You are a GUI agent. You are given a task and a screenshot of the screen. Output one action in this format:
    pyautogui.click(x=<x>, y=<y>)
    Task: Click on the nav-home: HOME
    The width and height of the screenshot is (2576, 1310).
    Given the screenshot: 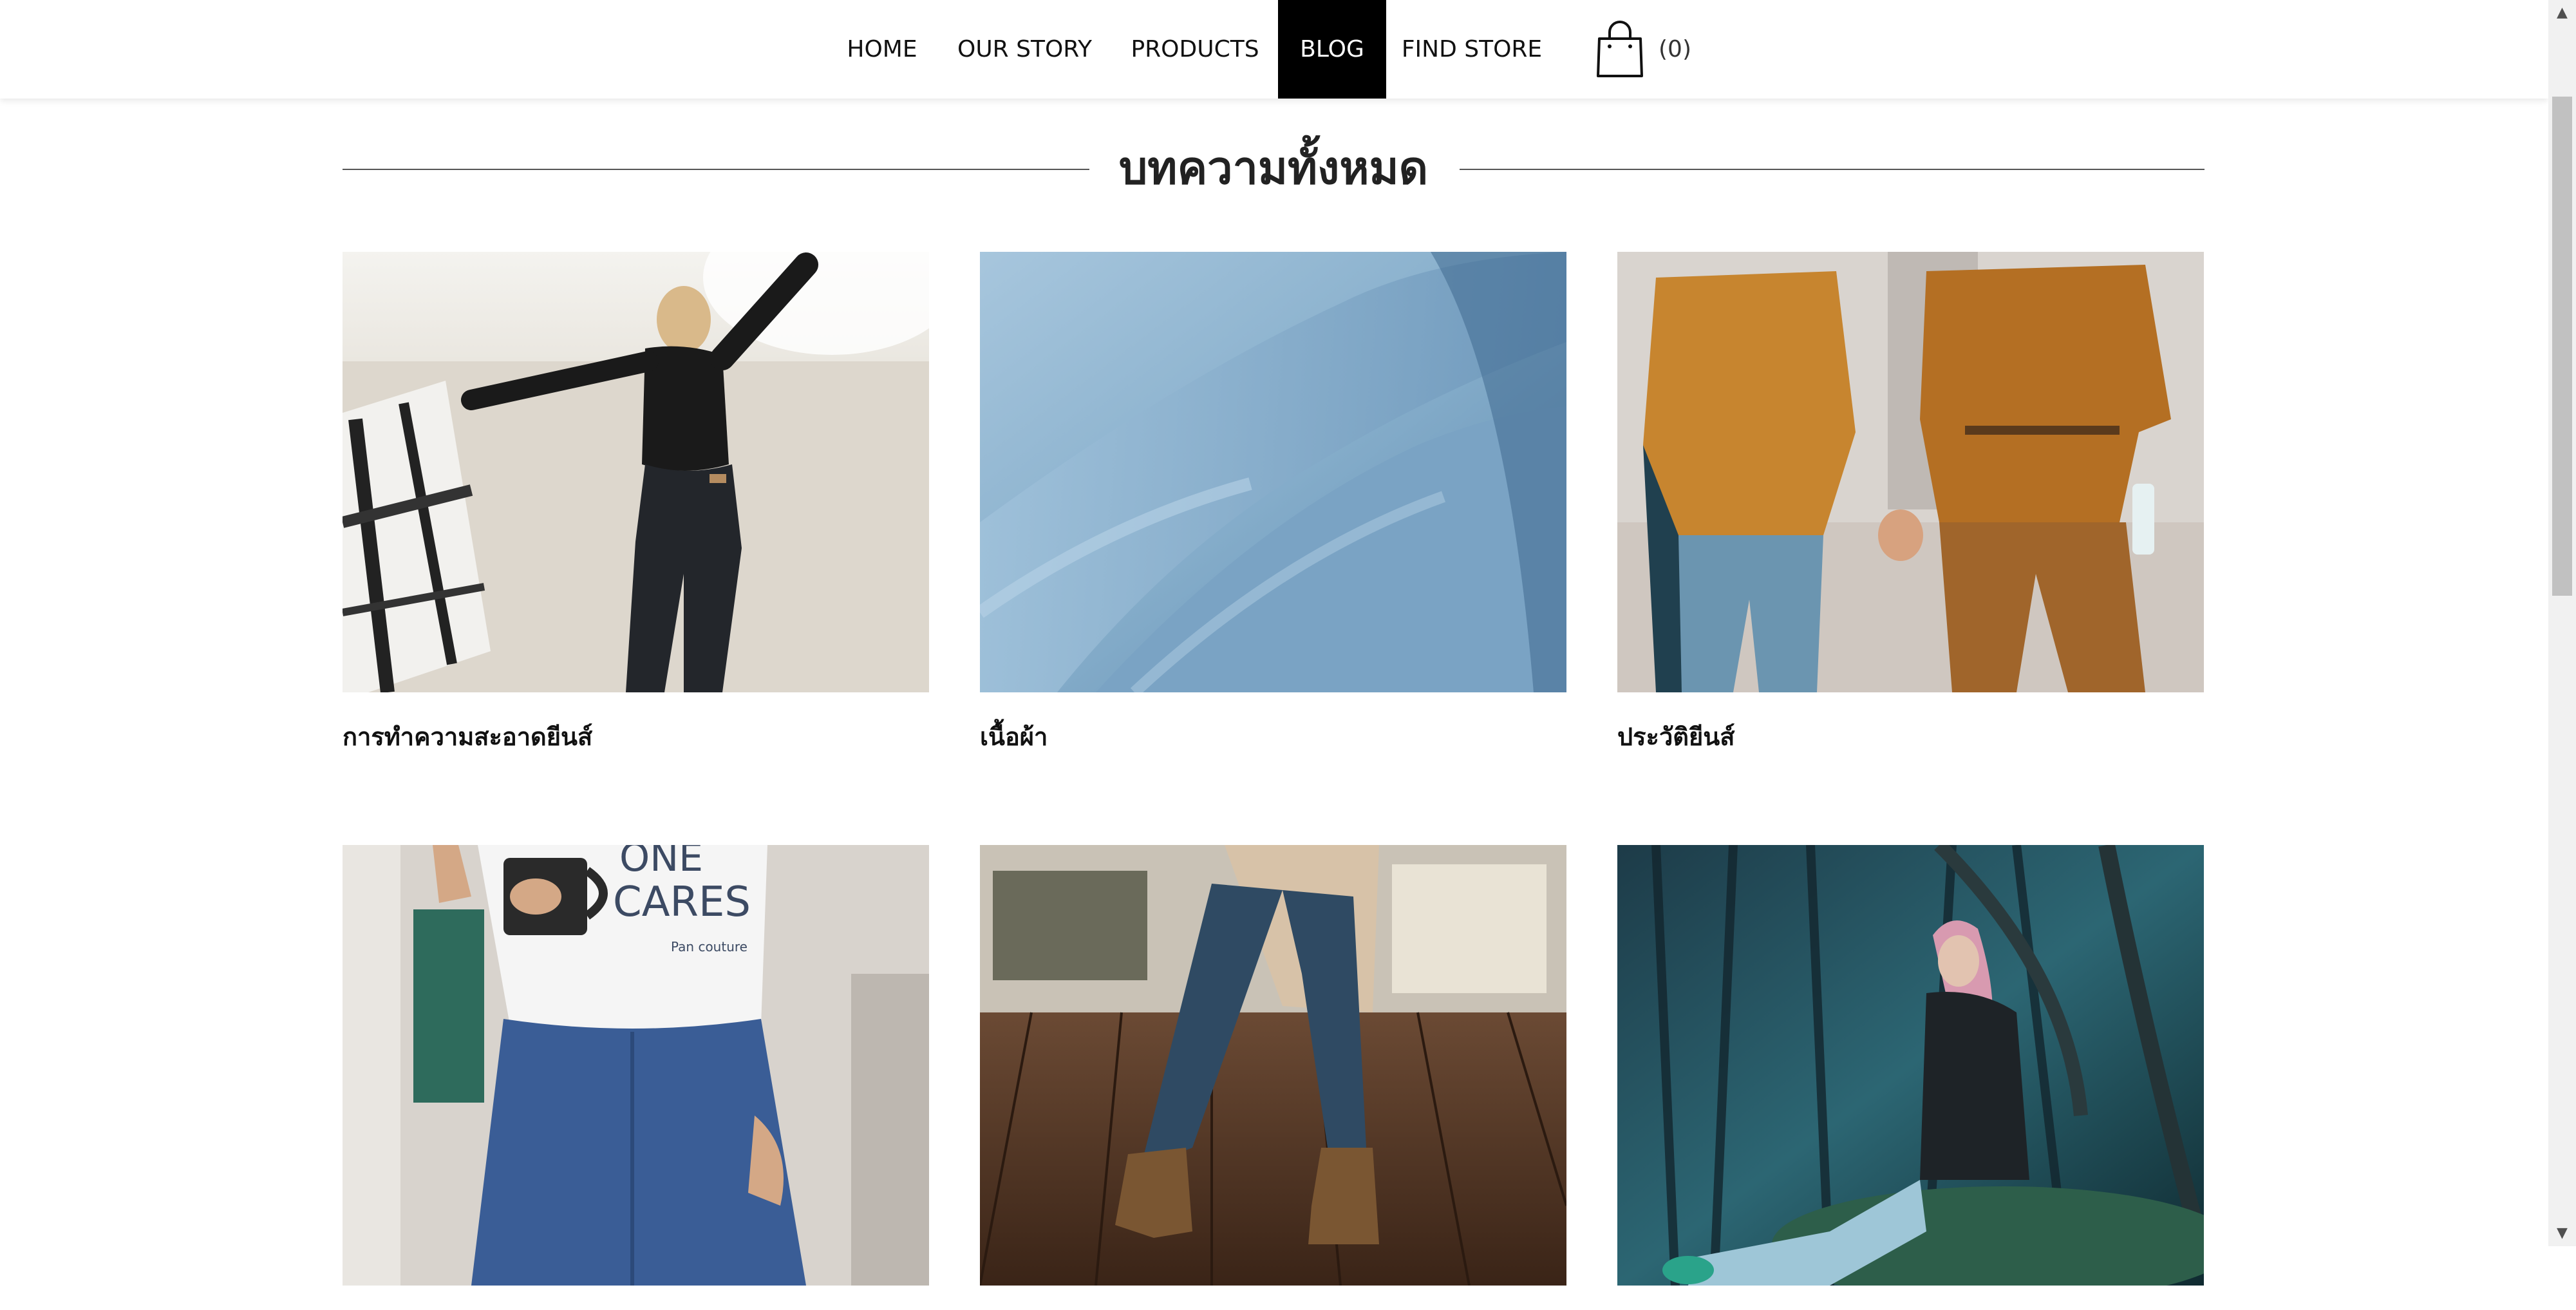 What is the action you would take?
    pyautogui.click(x=882, y=50)
    